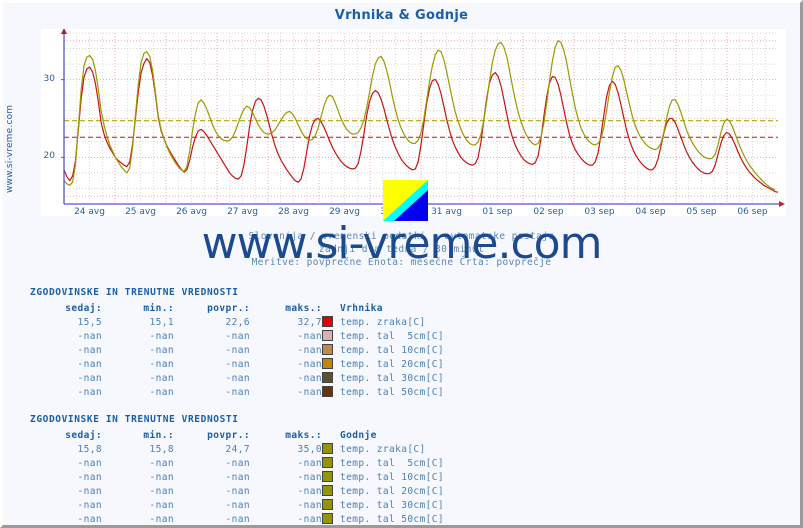  What do you see at coordinates (228, 435) in the screenshot?
I see `legend-header-avg: povpr.:` at bounding box center [228, 435].